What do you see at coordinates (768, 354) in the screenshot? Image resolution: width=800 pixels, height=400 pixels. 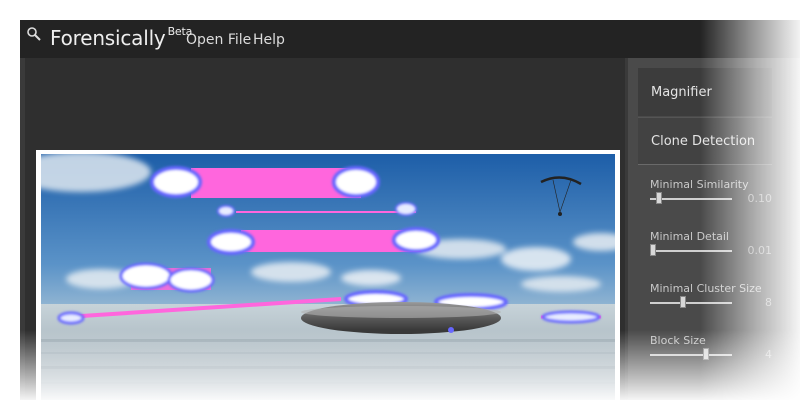 I see `slider-value: 4` at bounding box center [768, 354].